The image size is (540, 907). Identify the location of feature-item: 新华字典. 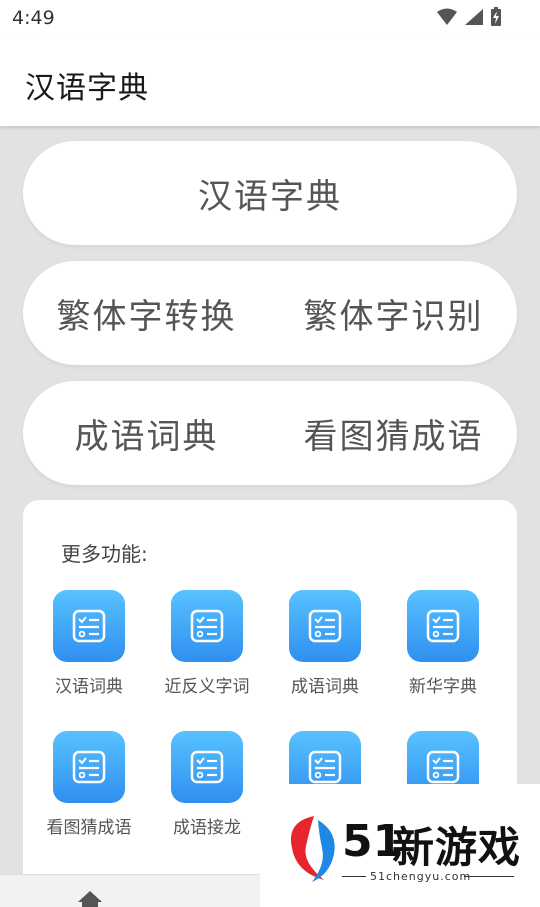
(443, 643).